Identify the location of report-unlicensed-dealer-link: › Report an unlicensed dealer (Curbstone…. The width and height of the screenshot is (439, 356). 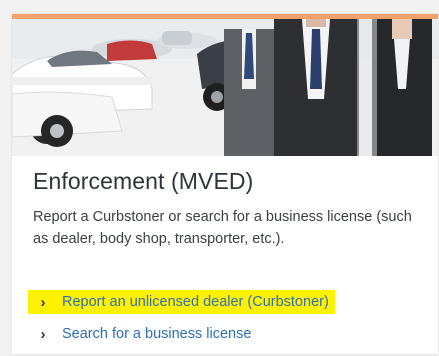
(181, 302).